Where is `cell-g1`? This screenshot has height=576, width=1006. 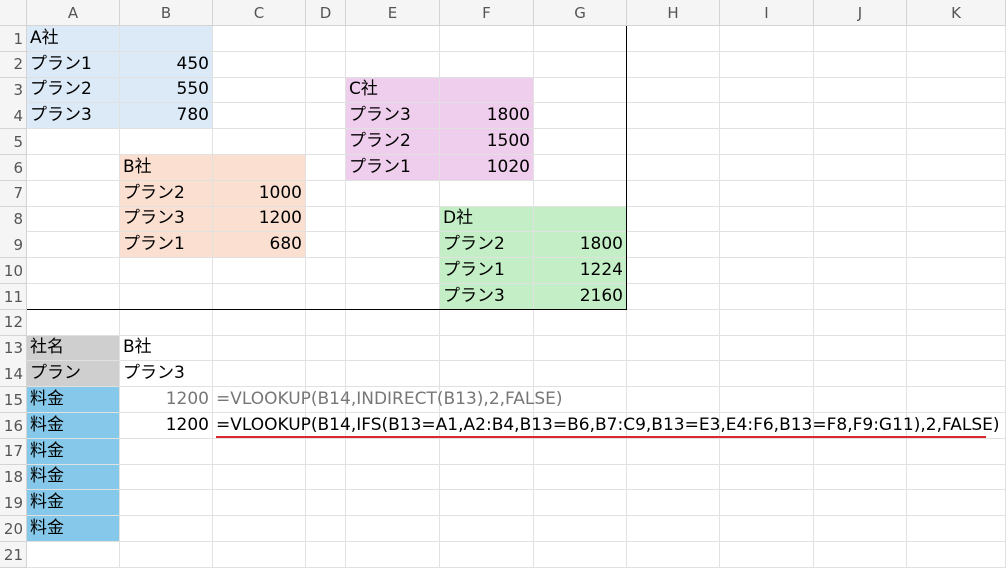 cell-g1 is located at coordinates (580, 39).